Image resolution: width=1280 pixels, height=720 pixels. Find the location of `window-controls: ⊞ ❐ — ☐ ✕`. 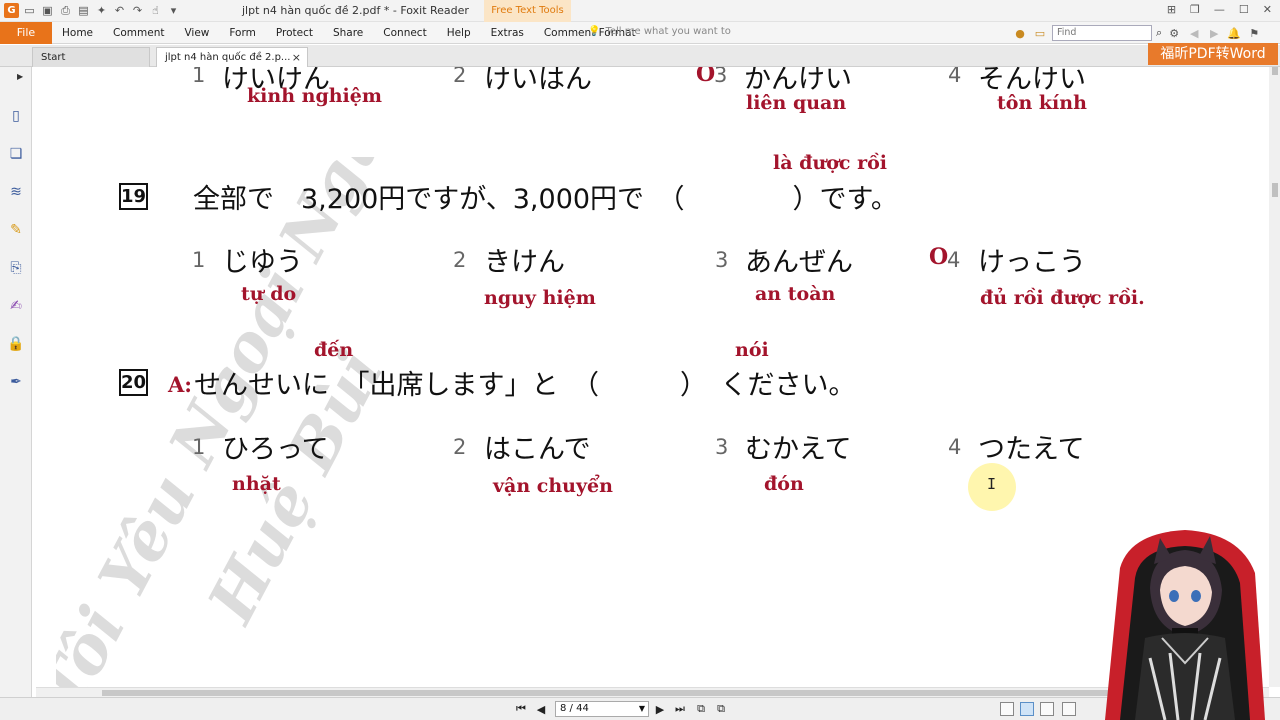

window-controls: ⊞ ❐ — ☐ ✕ is located at coordinates (1219, 9).